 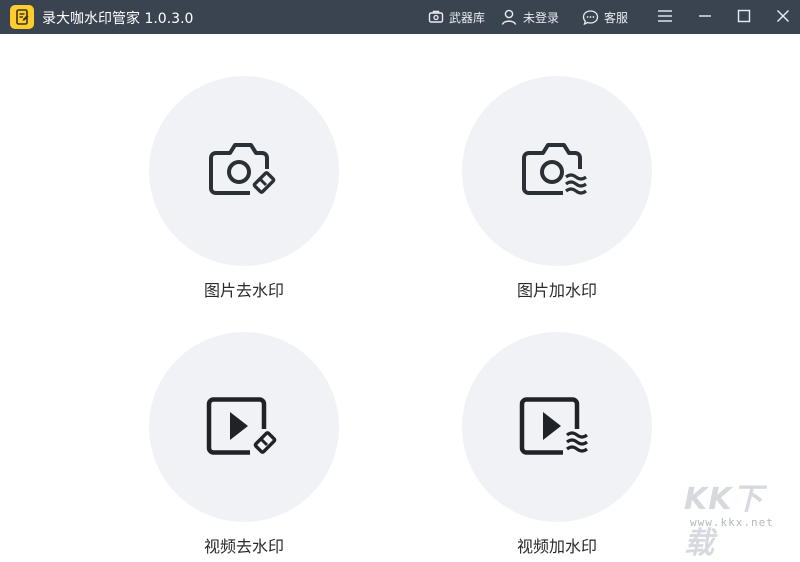 What do you see at coordinates (590, 17) in the screenshot?
I see `chat-bubble-icon` at bounding box center [590, 17].